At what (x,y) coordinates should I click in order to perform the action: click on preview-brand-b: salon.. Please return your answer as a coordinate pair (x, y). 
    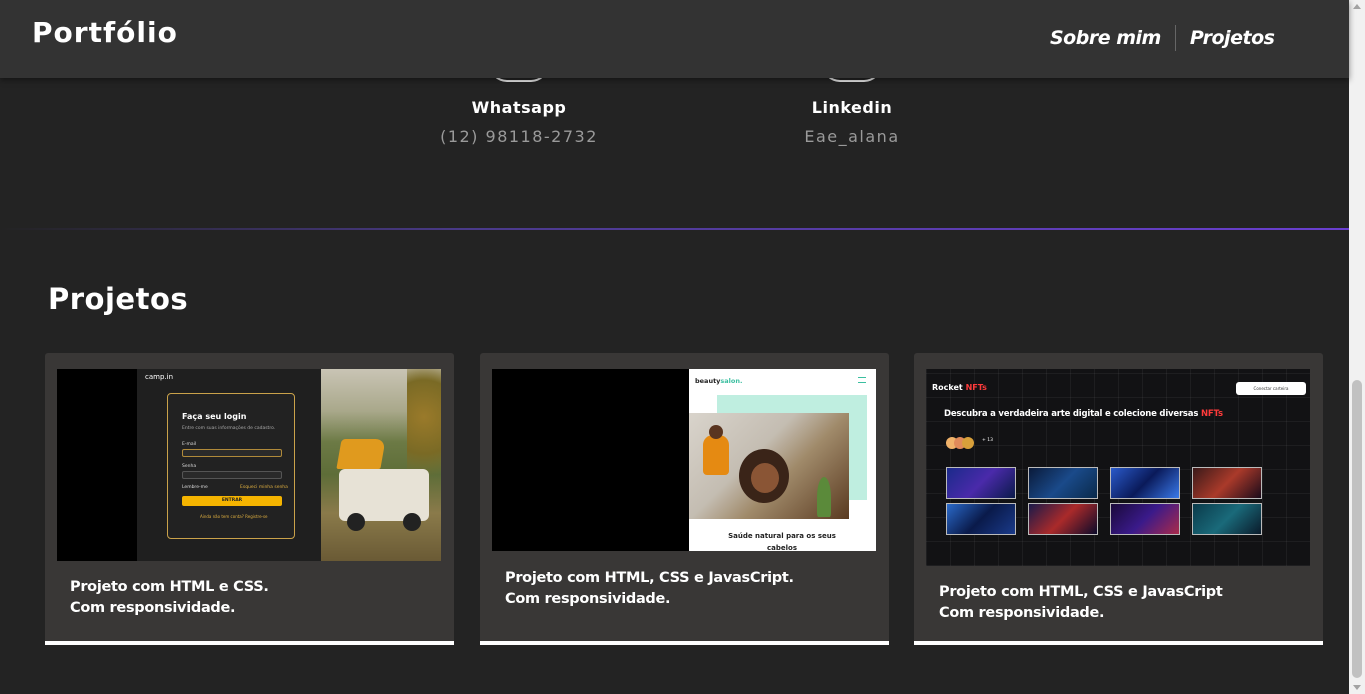
    Looking at the image, I should click on (731, 381).